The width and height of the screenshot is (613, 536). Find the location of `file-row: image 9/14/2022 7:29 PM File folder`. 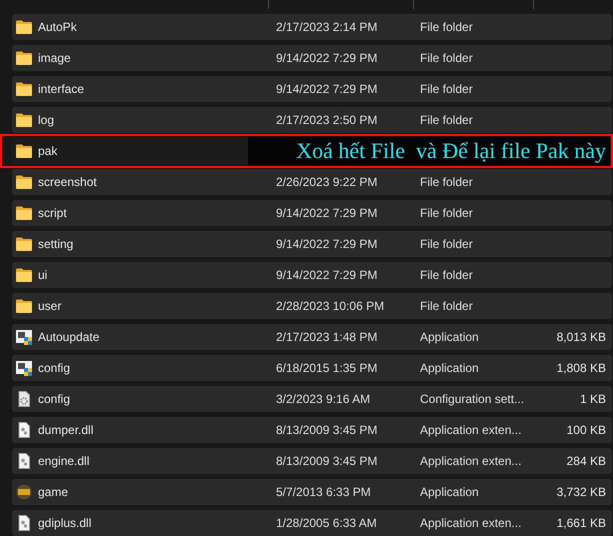

file-row: image 9/14/2022 7:29 PM File folder is located at coordinates (312, 58).